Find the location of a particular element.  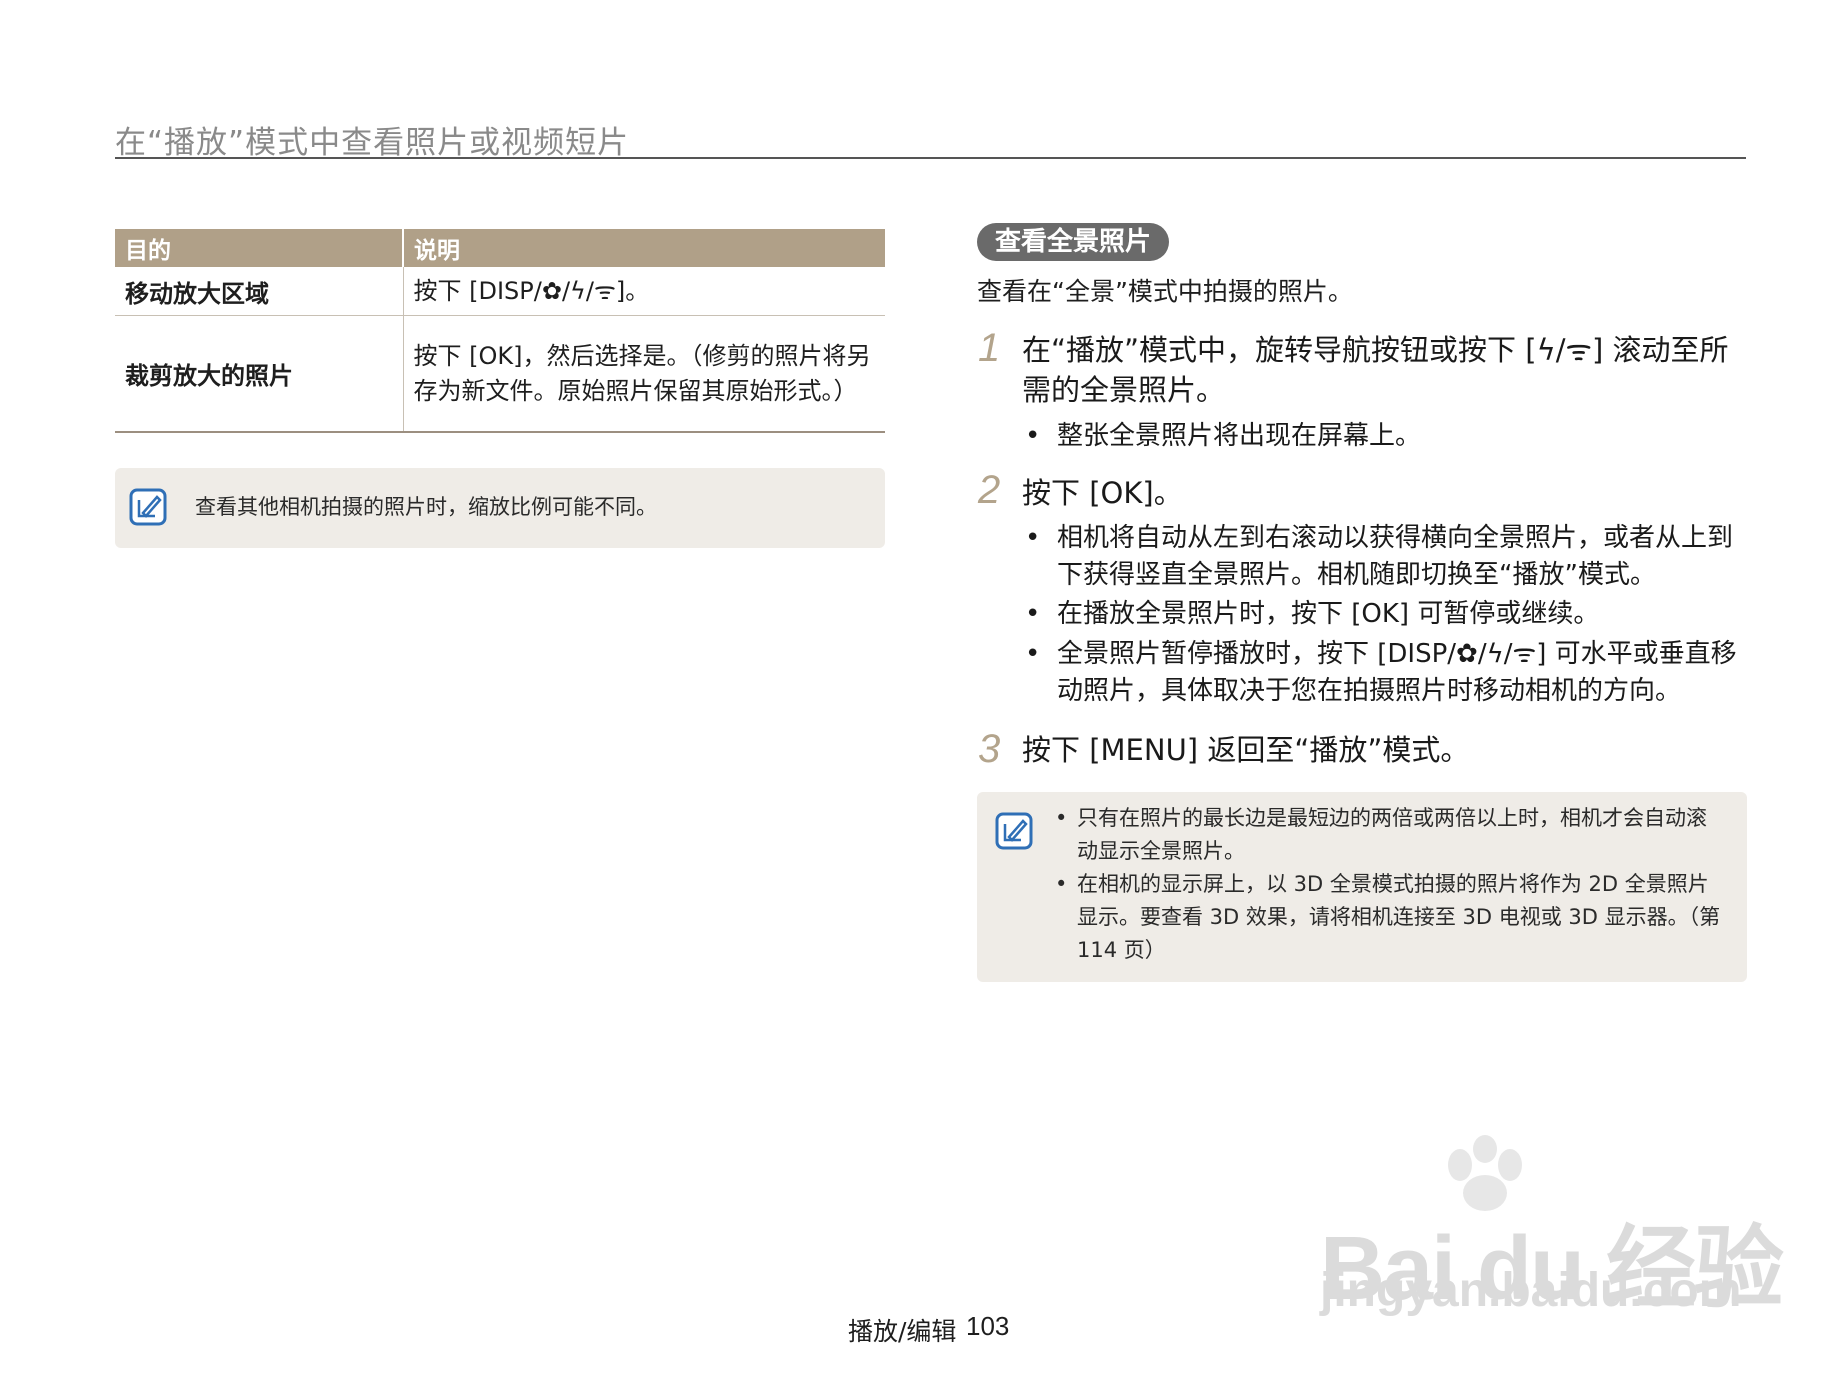

page-title: 在“播放”模式中查看照片或视频短片 is located at coordinates (372, 143).